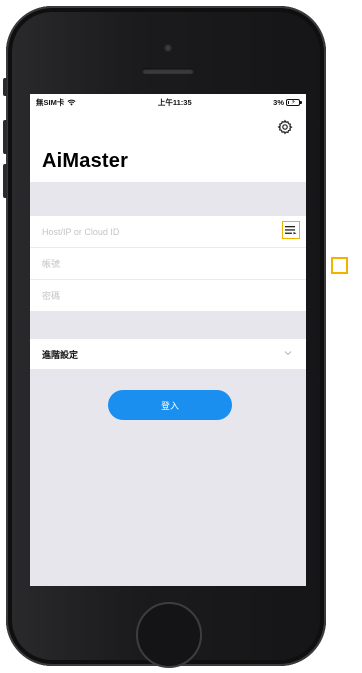 The width and height of the screenshot is (362, 673). What do you see at coordinates (174, 102) in the screenshot?
I see `status-time: 上午11:35` at bounding box center [174, 102].